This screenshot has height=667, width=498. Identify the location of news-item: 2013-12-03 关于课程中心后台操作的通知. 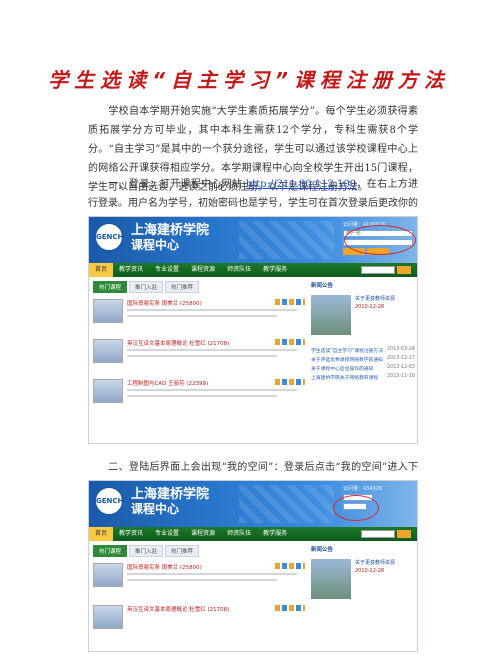
(363, 368).